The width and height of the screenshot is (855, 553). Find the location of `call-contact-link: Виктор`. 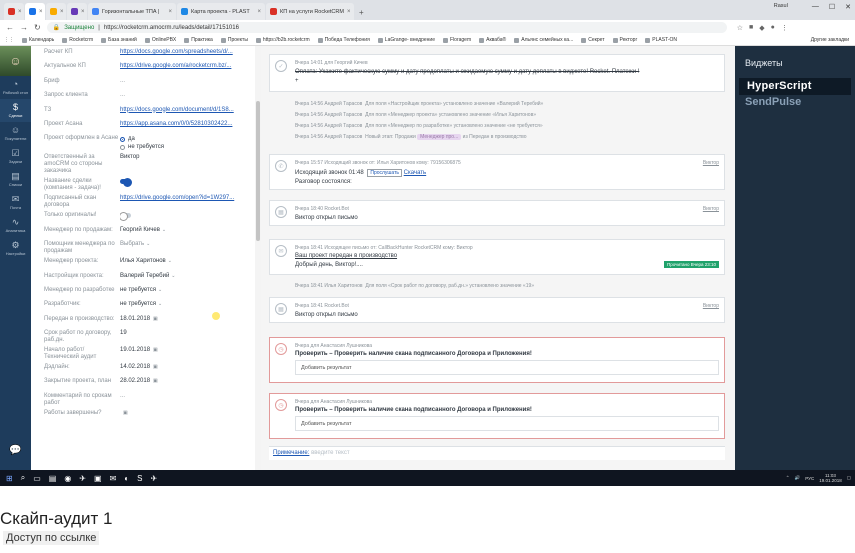

call-contact-link: Виктор is located at coordinates (711, 163).